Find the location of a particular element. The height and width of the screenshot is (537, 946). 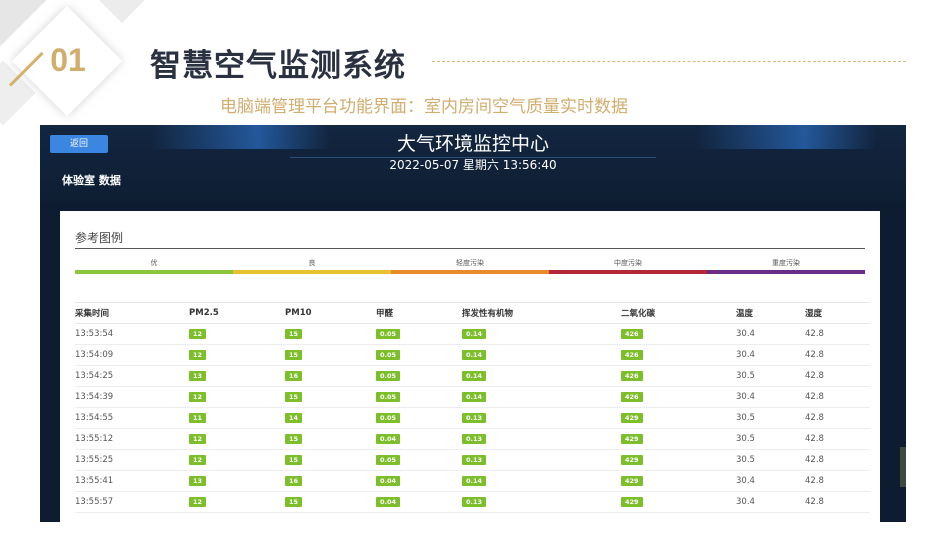

table-cell: 13:55:57 is located at coordinates (132, 502).